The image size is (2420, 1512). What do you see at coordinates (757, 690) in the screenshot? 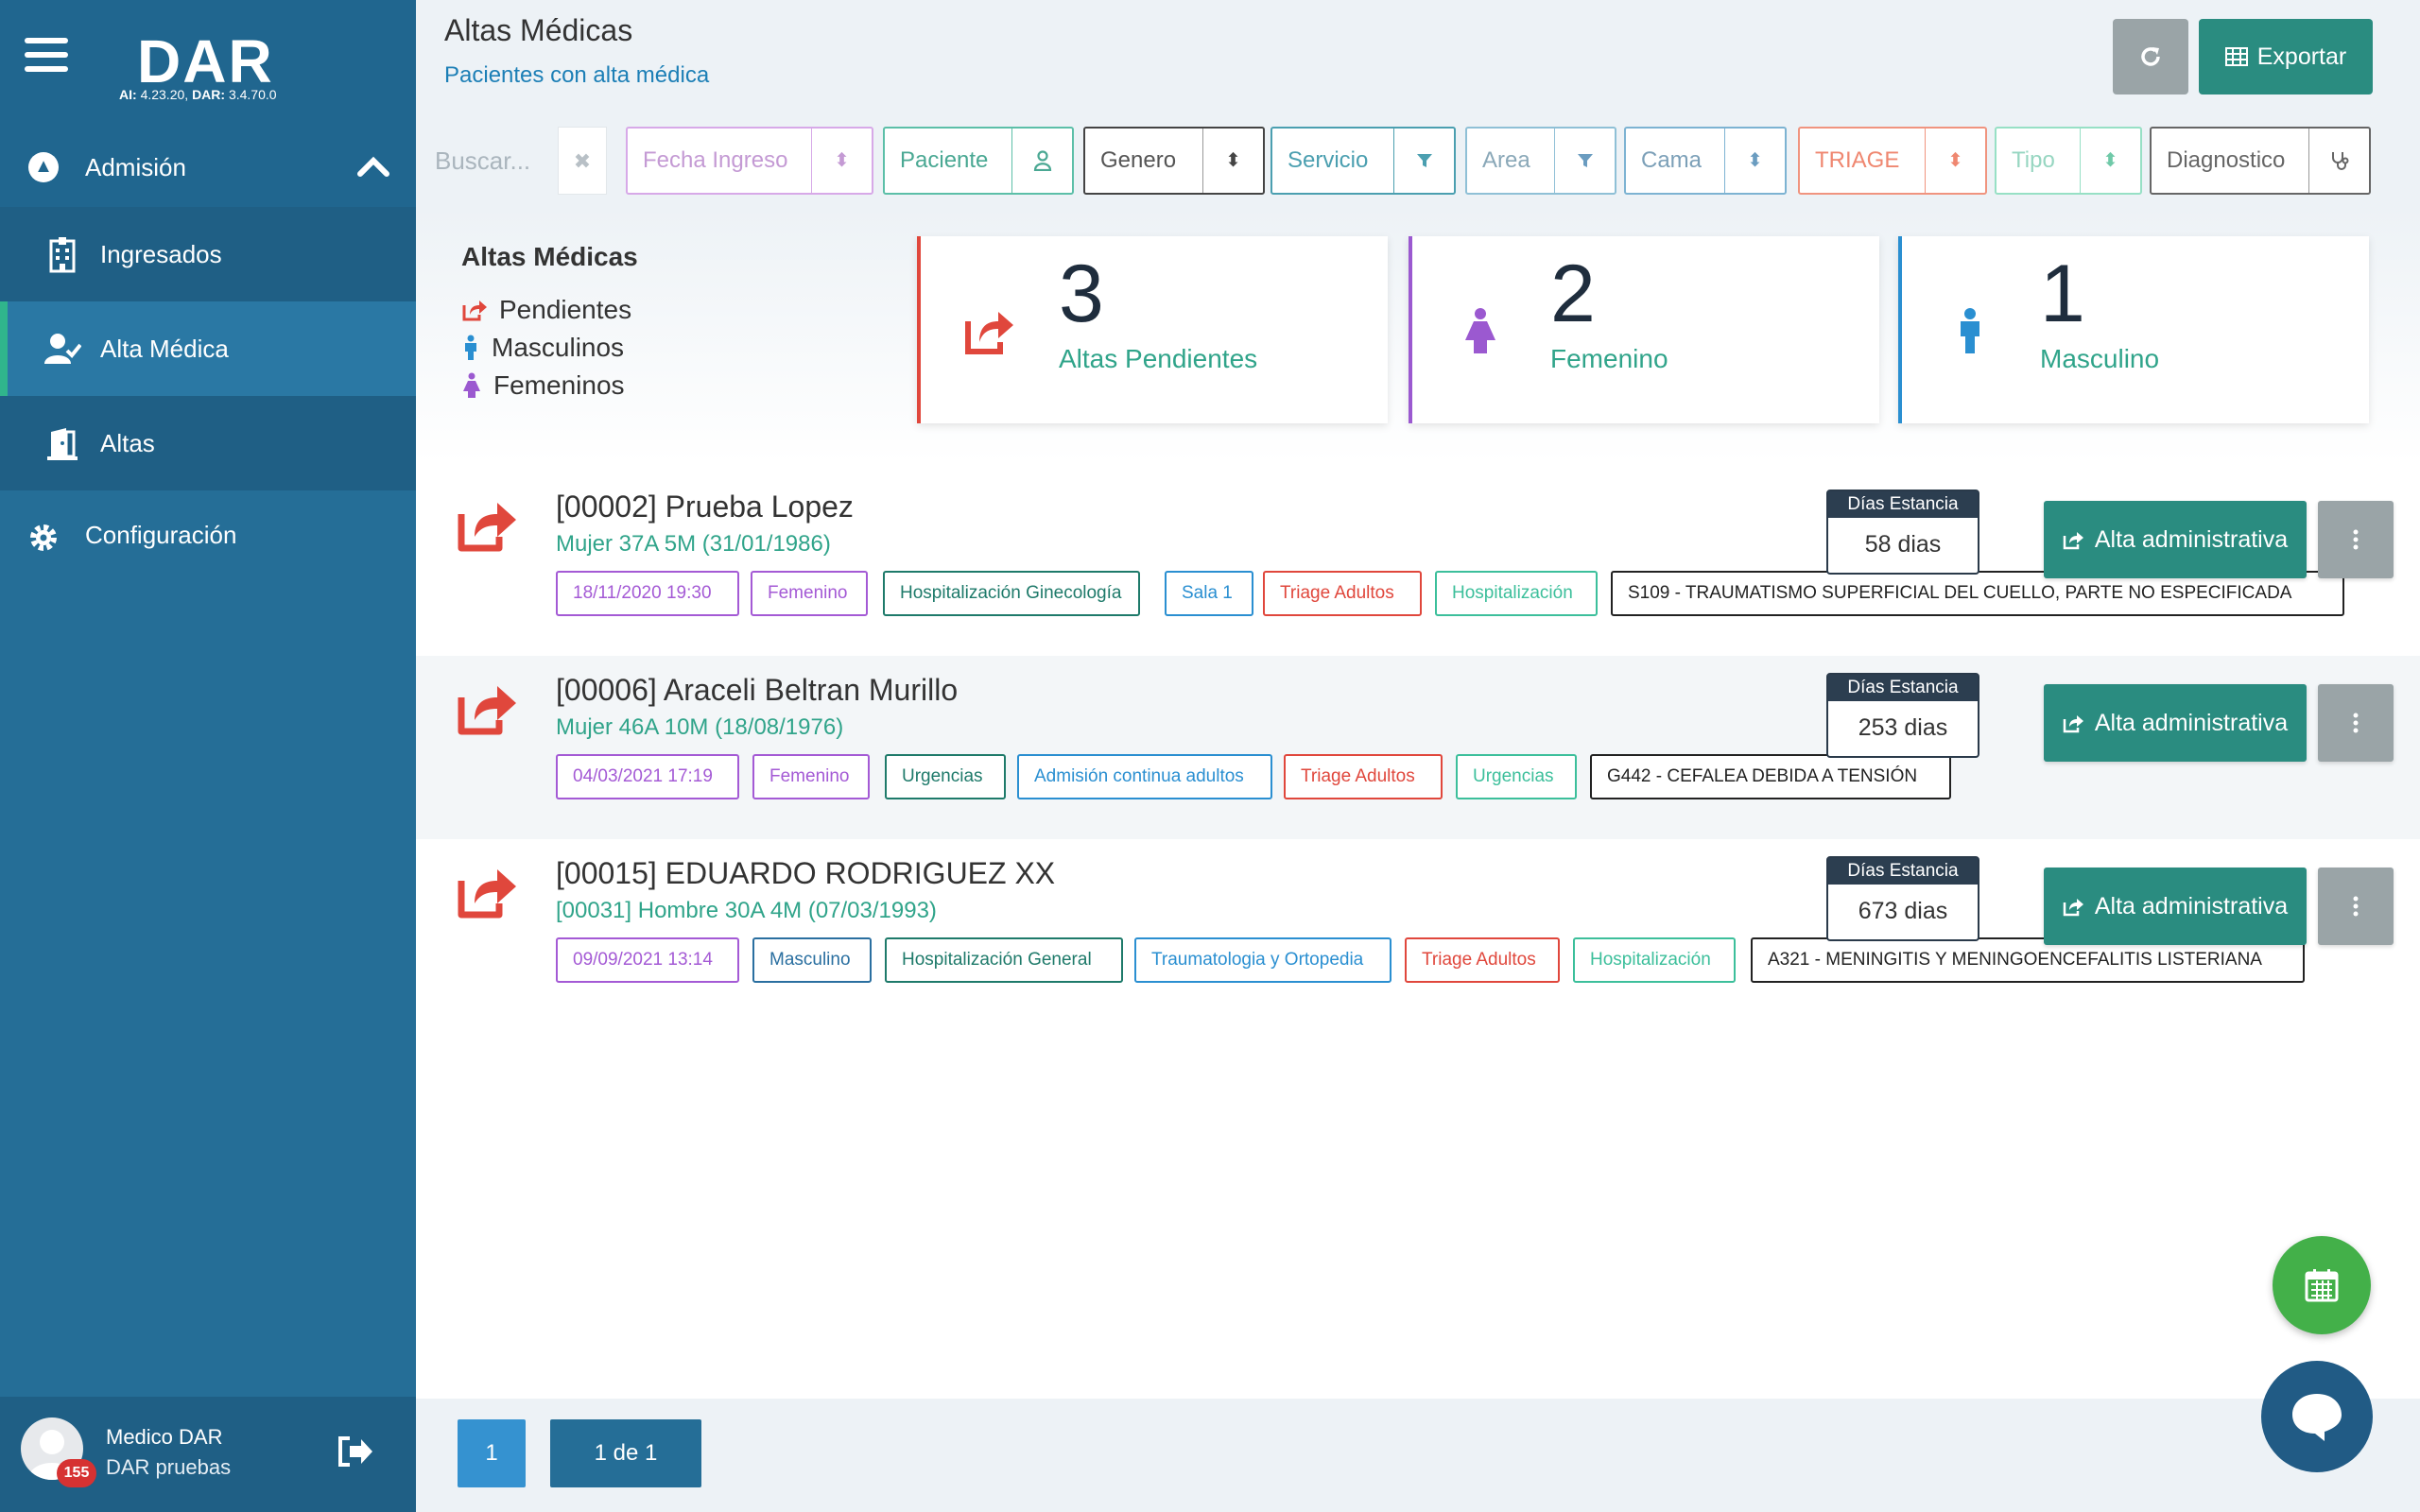
I see `patient-name: [00006] Araceli Beltran Murillo` at bounding box center [757, 690].